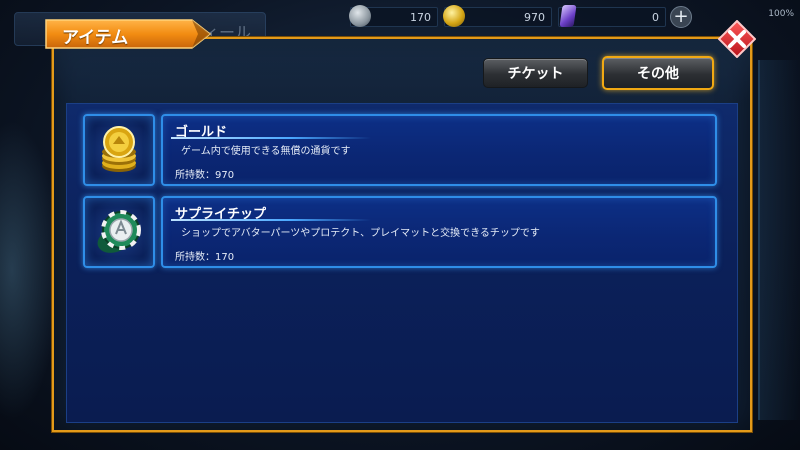 This screenshot has width=800, height=450. What do you see at coordinates (781, 14) in the screenshot?
I see `battery-indicator: 100%` at bounding box center [781, 14].